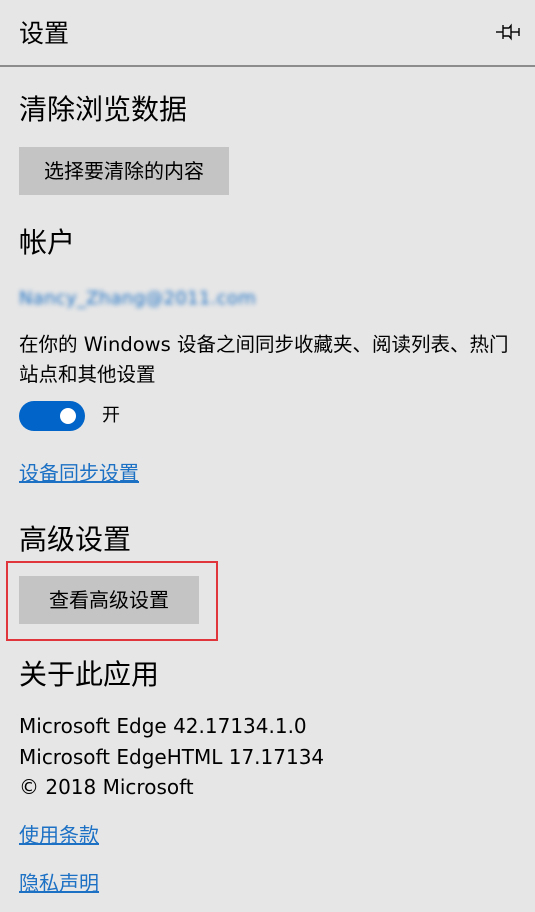 The image size is (535, 912). I want to click on highlight-box, so click(112, 601).